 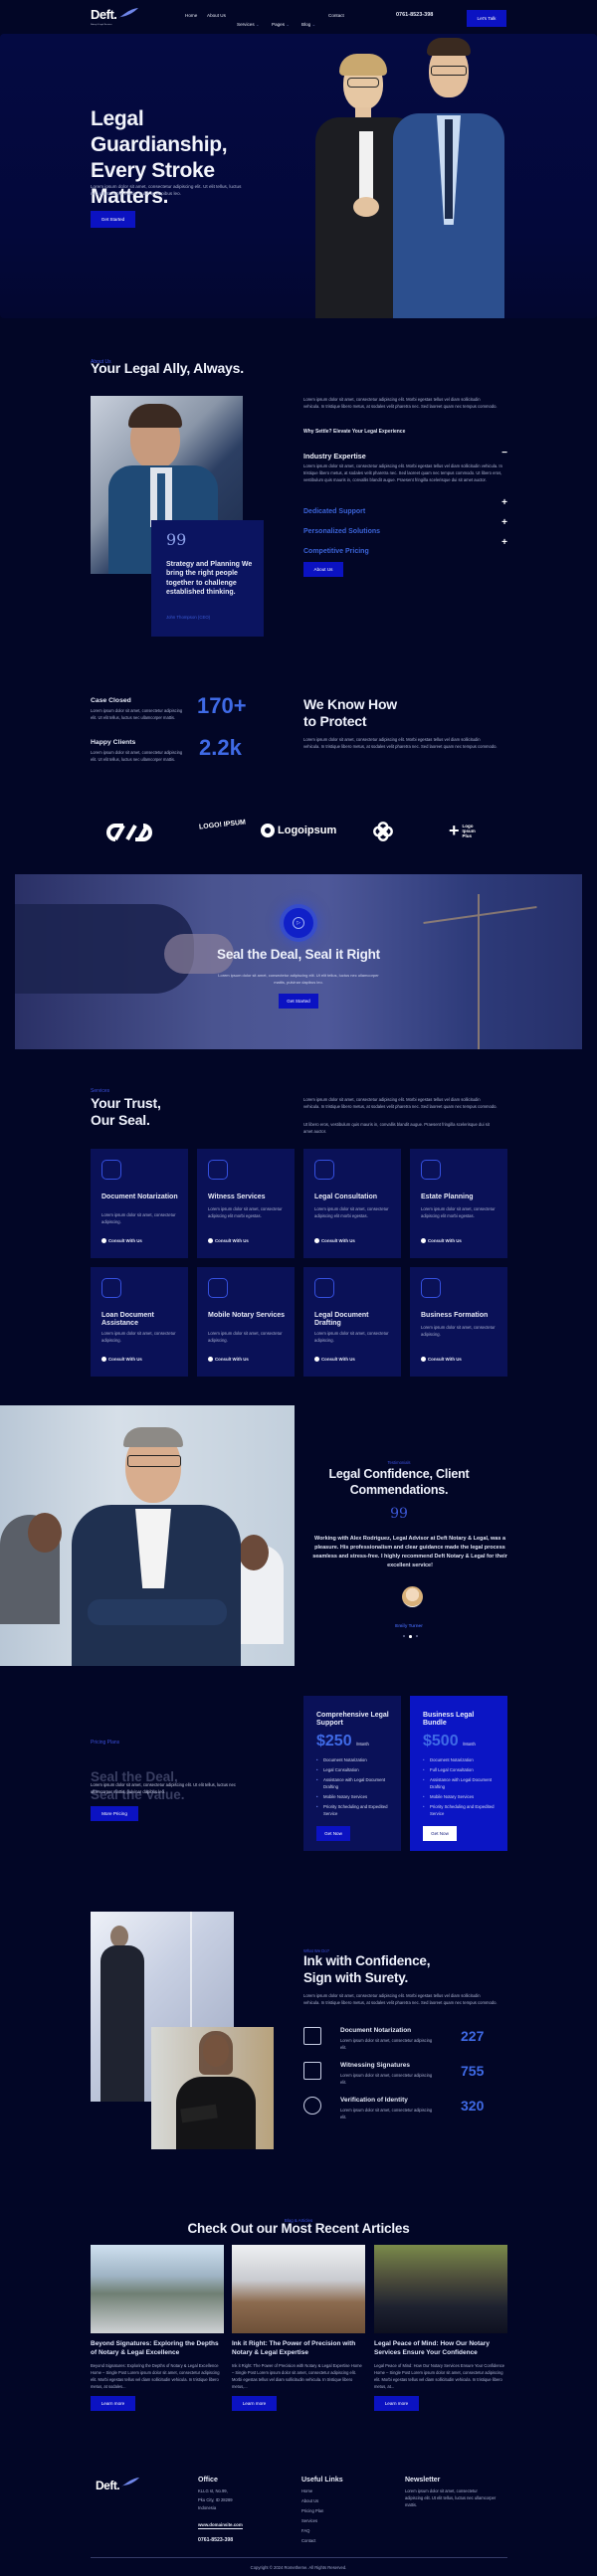 I want to click on accordion-item-personalized-solutions: Personalized Solutions +, so click(x=405, y=527).